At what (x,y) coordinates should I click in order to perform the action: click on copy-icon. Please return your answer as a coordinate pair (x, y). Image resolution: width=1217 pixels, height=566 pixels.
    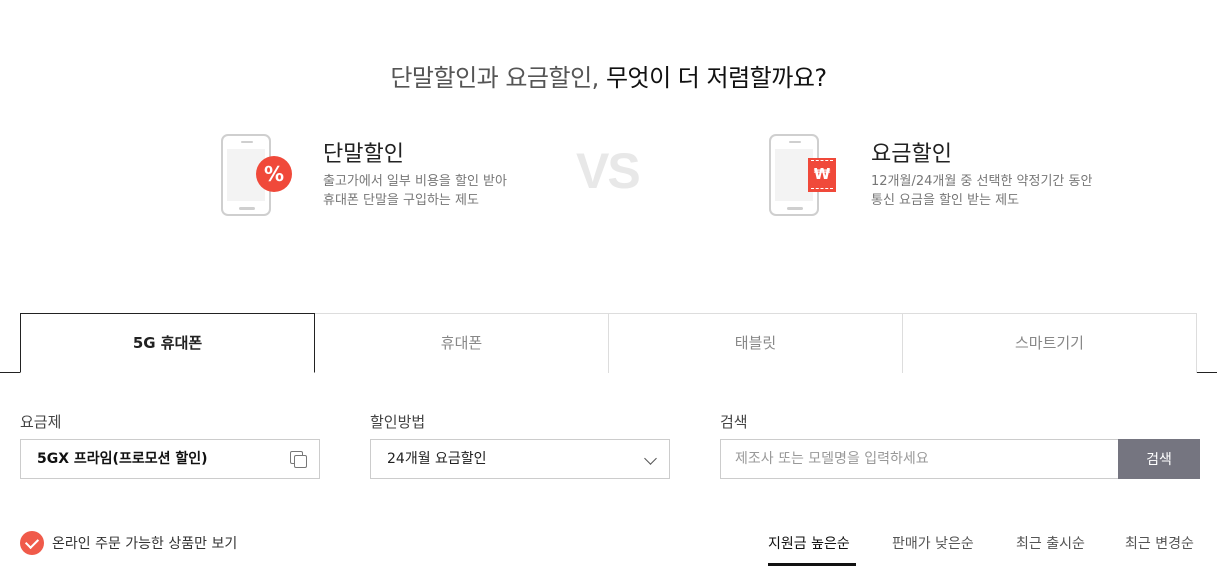
    Looking at the image, I should click on (298, 459).